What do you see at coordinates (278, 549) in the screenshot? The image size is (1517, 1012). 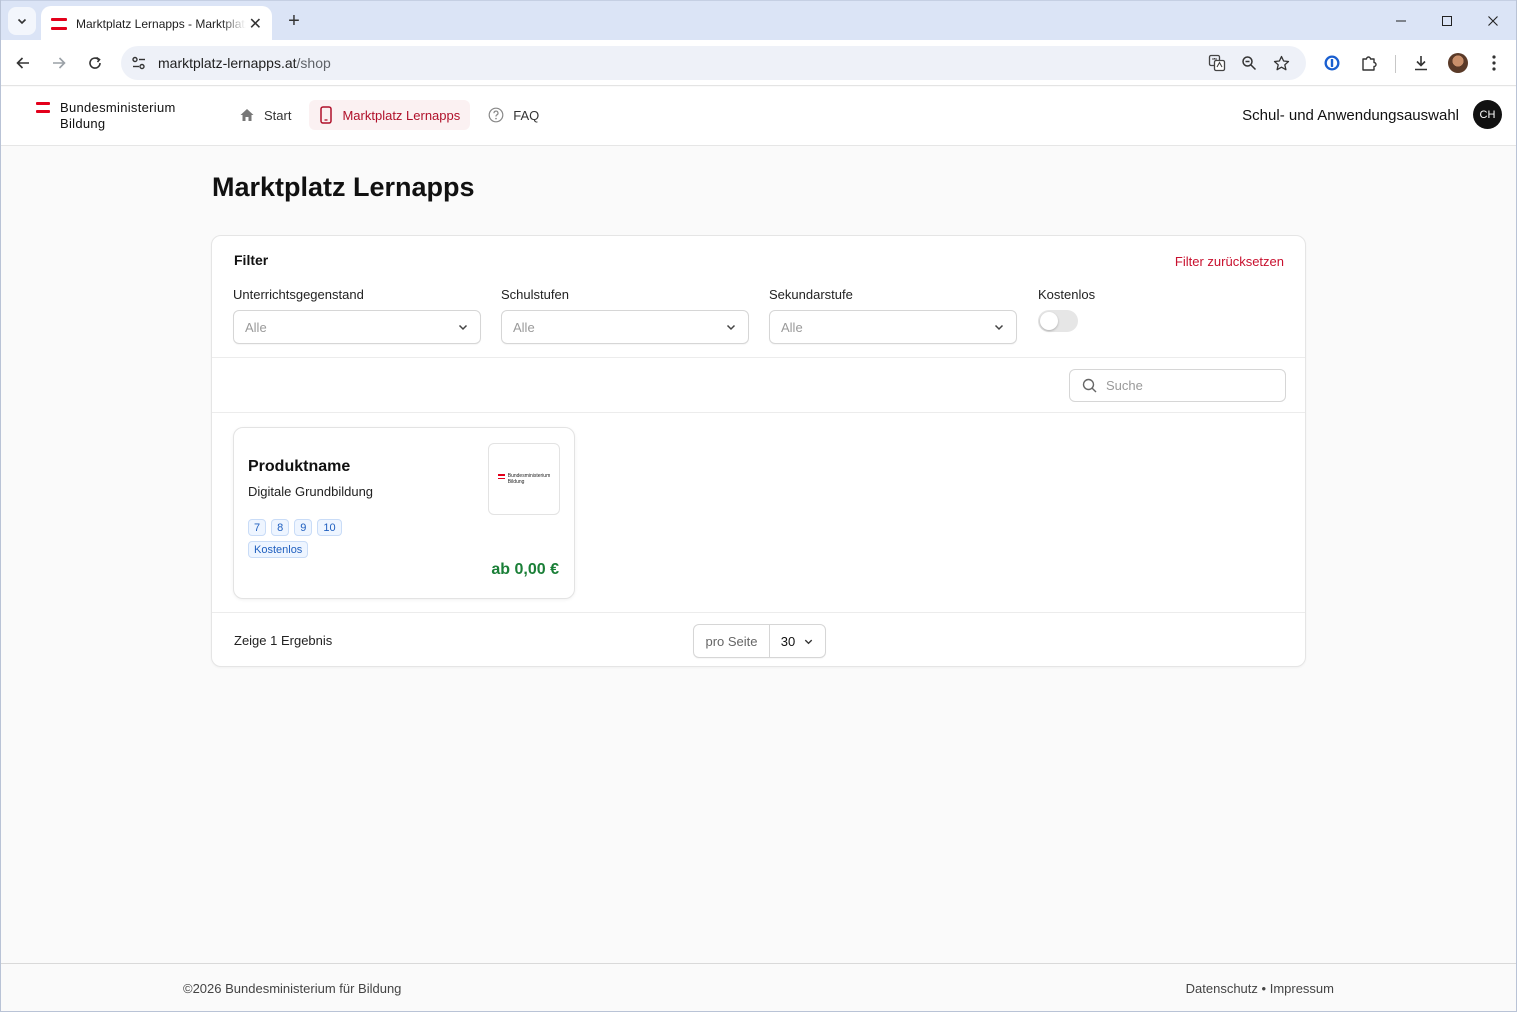 I see `free-badge: Kostenlos` at bounding box center [278, 549].